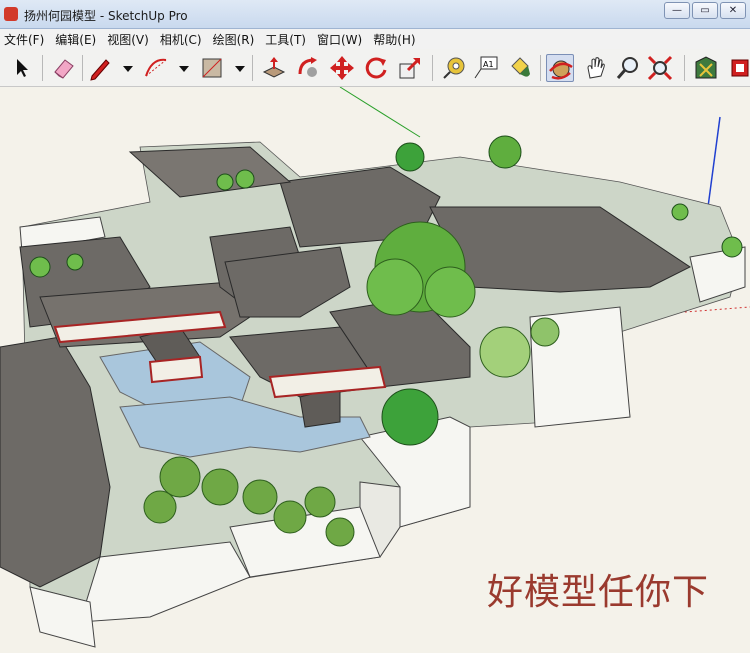 This screenshot has height=653, width=750. Describe the element at coordinates (212, 68) in the screenshot. I see `rectangle-icon` at that location.